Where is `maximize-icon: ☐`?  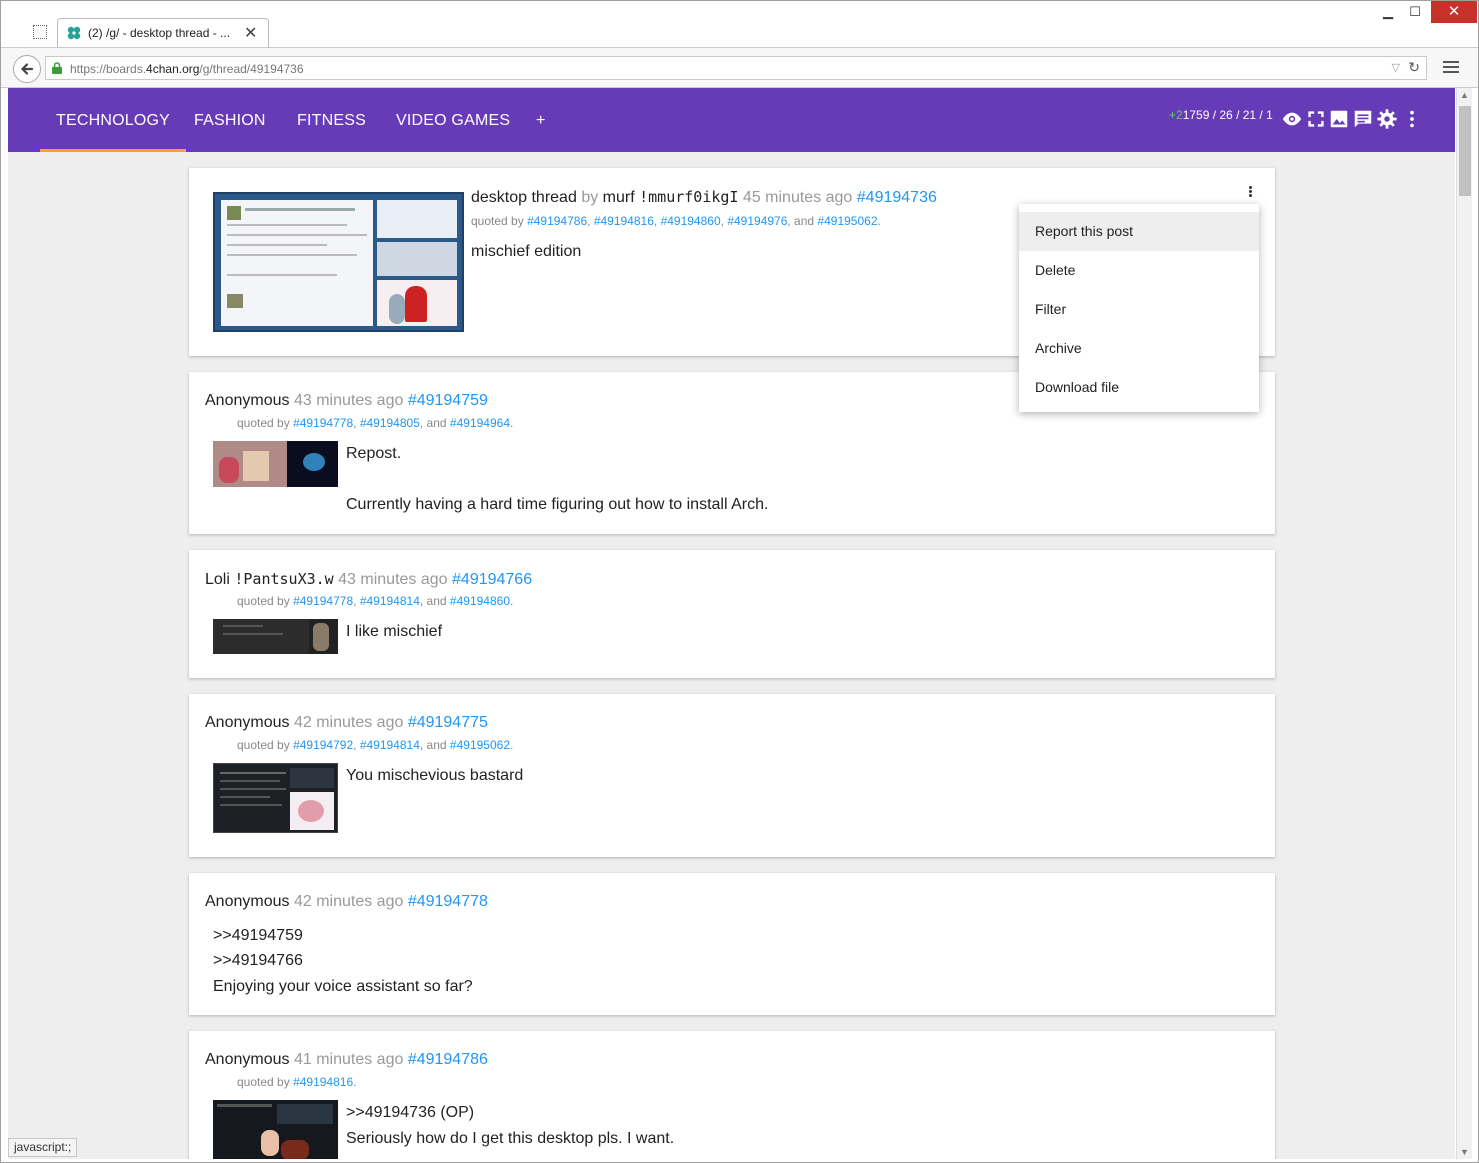
maximize-icon: ☐ is located at coordinates (1415, 15).